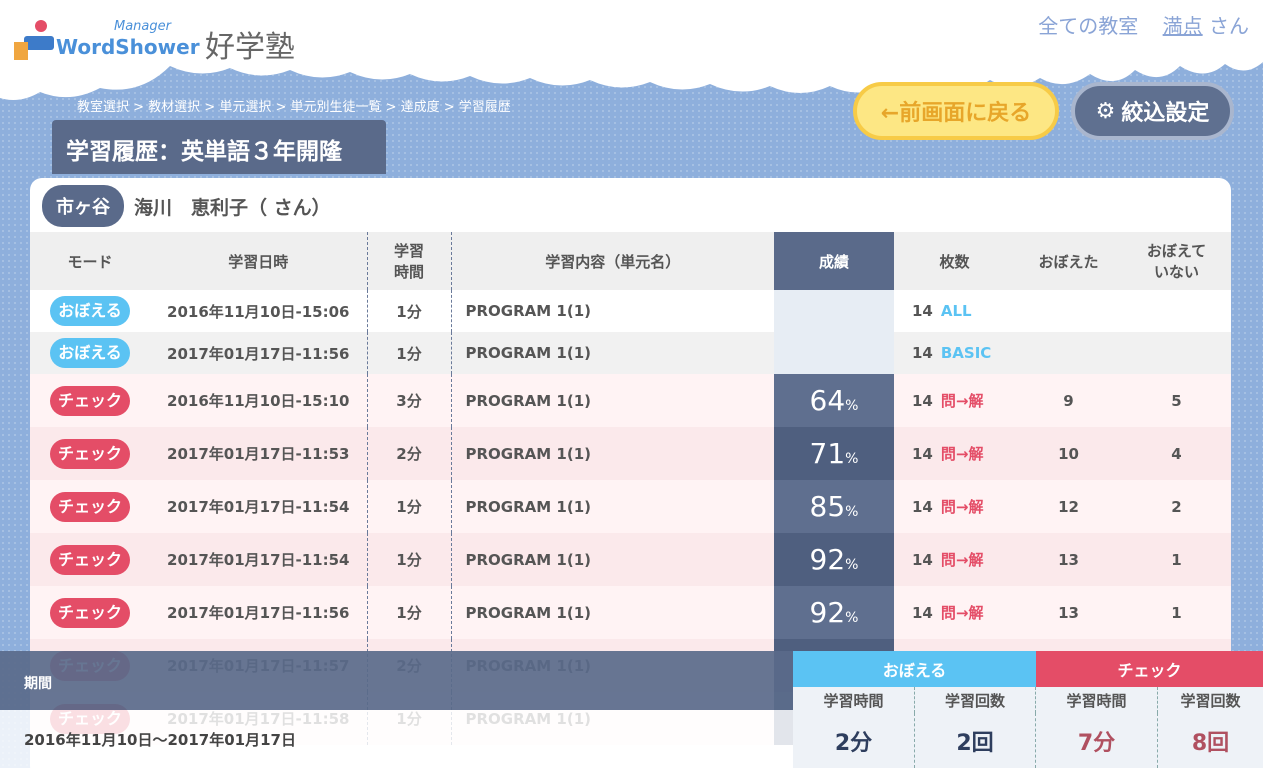  I want to click on mode-cell: おぼえる, so click(90, 353).